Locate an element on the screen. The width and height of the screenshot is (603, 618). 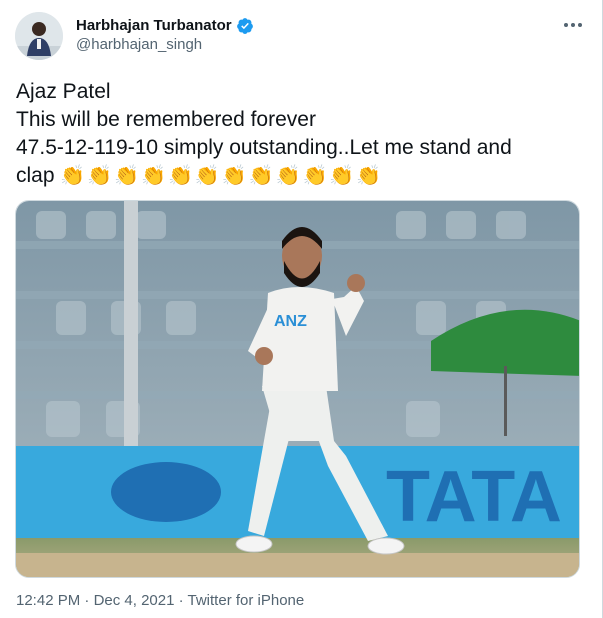
tweet-line: clap is located at coordinates (35, 175).